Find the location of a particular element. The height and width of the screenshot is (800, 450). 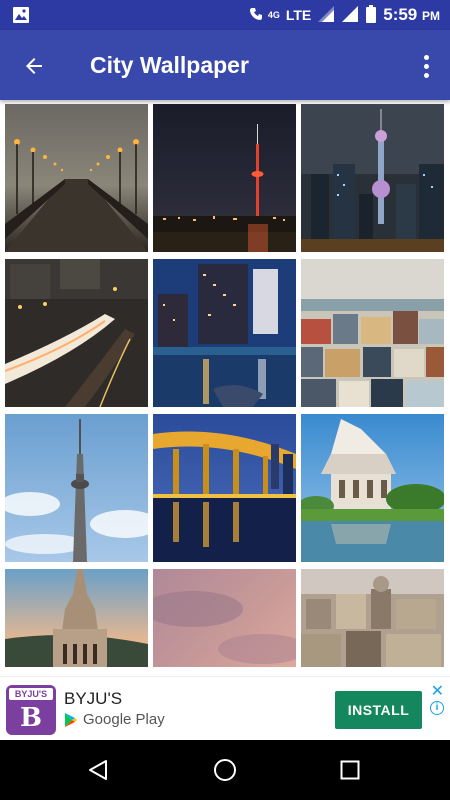

app-bar: City Wallpaper is located at coordinates (225, 65).